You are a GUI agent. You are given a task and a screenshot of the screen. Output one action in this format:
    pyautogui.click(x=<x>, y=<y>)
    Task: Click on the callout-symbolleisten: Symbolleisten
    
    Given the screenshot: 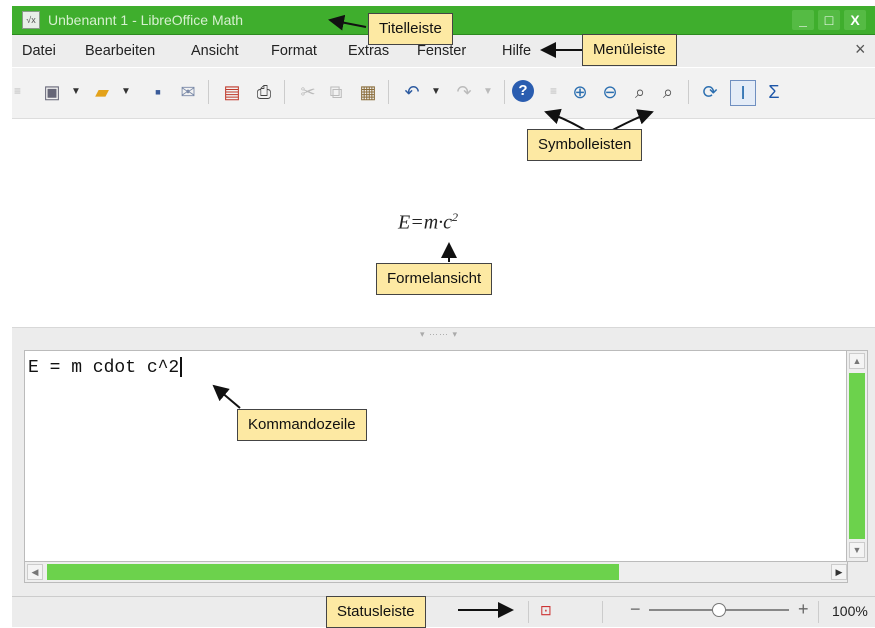 What is the action you would take?
    pyautogui.click(x=585, y=145)
    